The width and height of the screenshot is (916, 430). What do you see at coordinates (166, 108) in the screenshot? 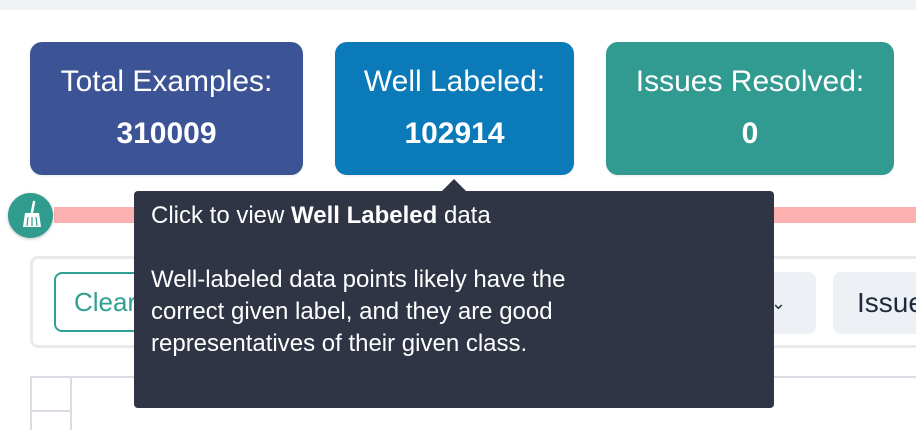
I see `total-examples-card: Total Examples: 310009` at bounding box center [166, 108].